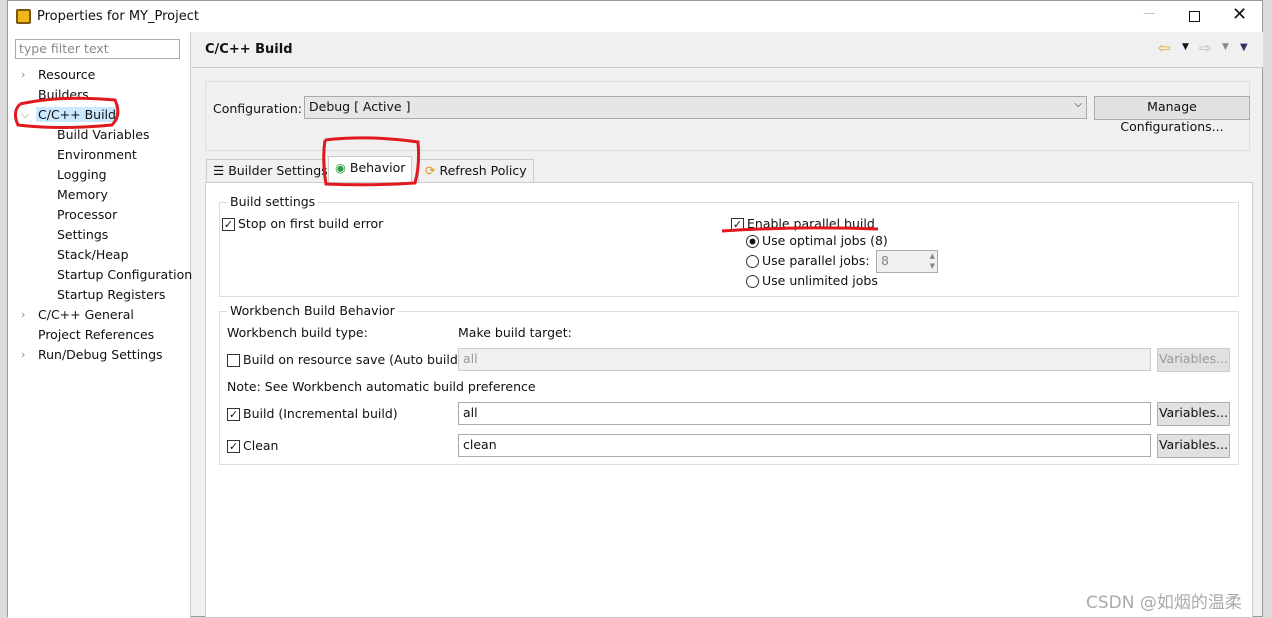  I want to click on annotation-underline-parallel, so click(800, 229).